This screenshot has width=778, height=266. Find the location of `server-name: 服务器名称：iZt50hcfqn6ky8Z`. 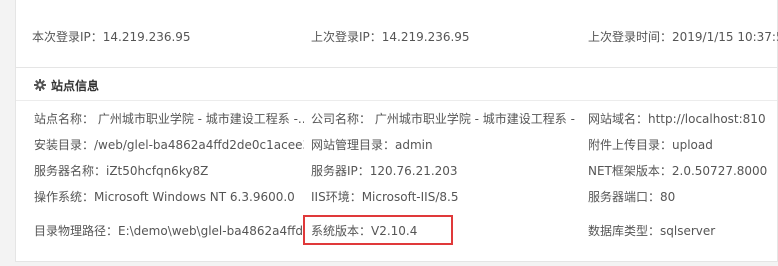

server-name: 服务器名称：iZt50hcfqn6ky8Z is located at coordinates (121, 171).